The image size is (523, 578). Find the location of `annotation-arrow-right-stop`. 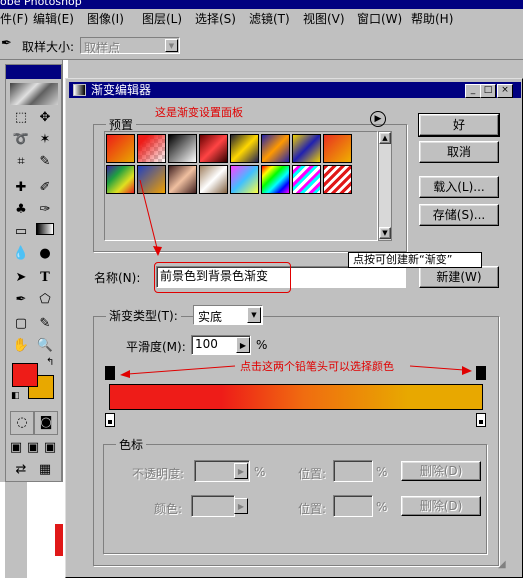

annotation-arrow-right-stop is located at coordinates (437, 368).